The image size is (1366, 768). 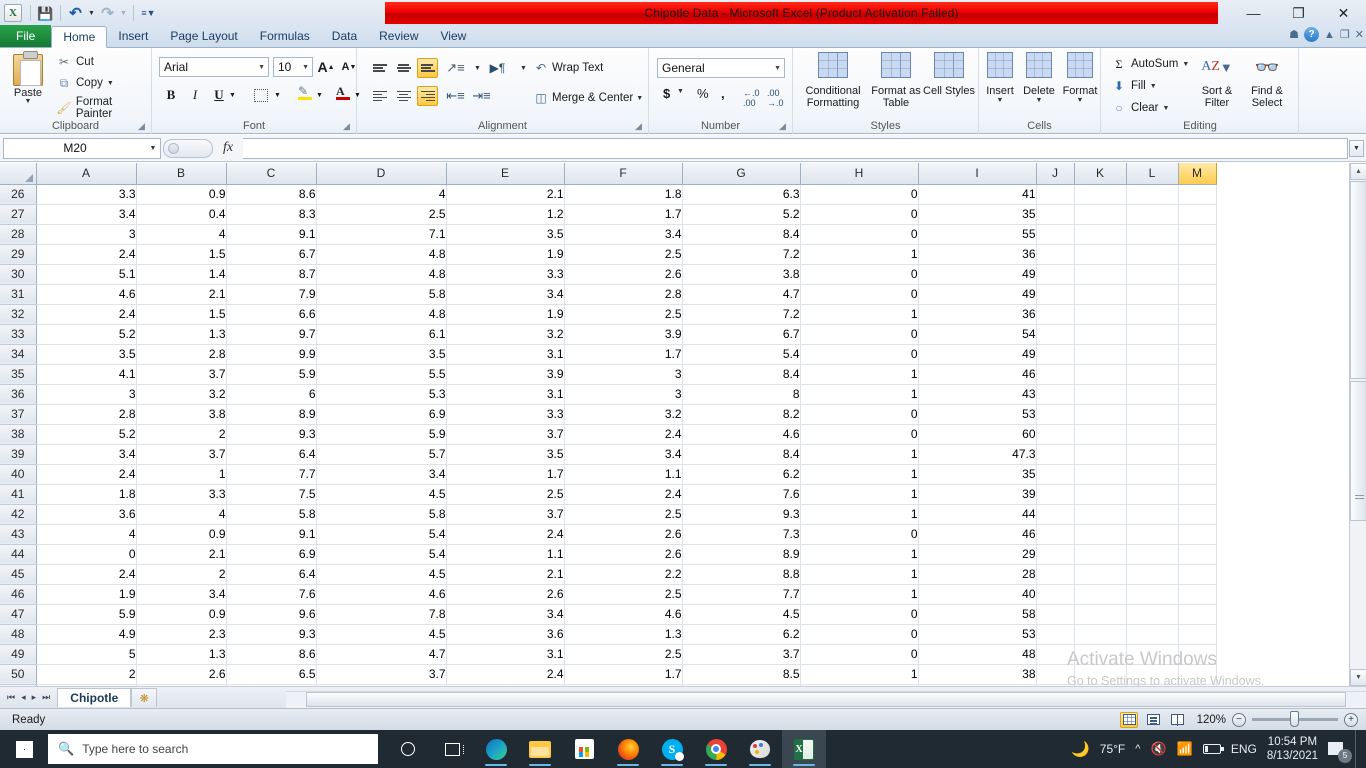 I want to click on minimize-button: —, so click(x=1253, y=13).